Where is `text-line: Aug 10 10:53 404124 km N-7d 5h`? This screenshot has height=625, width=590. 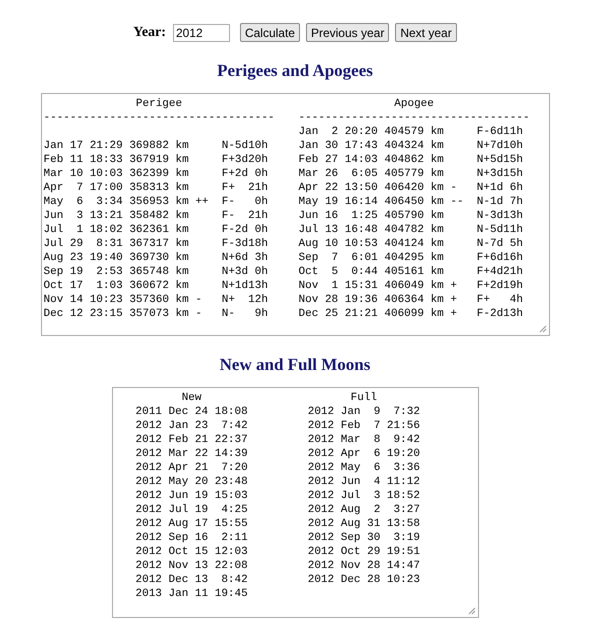
text-line: Aug 10 10:53 404124 km N-7d 5h is located at coordinates (411, 243).